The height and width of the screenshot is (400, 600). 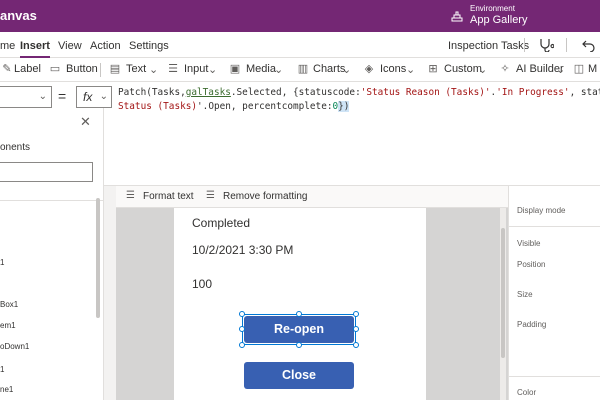 I want to click on insert-mixed-reality-menu: M, so click(x=592, y=69).